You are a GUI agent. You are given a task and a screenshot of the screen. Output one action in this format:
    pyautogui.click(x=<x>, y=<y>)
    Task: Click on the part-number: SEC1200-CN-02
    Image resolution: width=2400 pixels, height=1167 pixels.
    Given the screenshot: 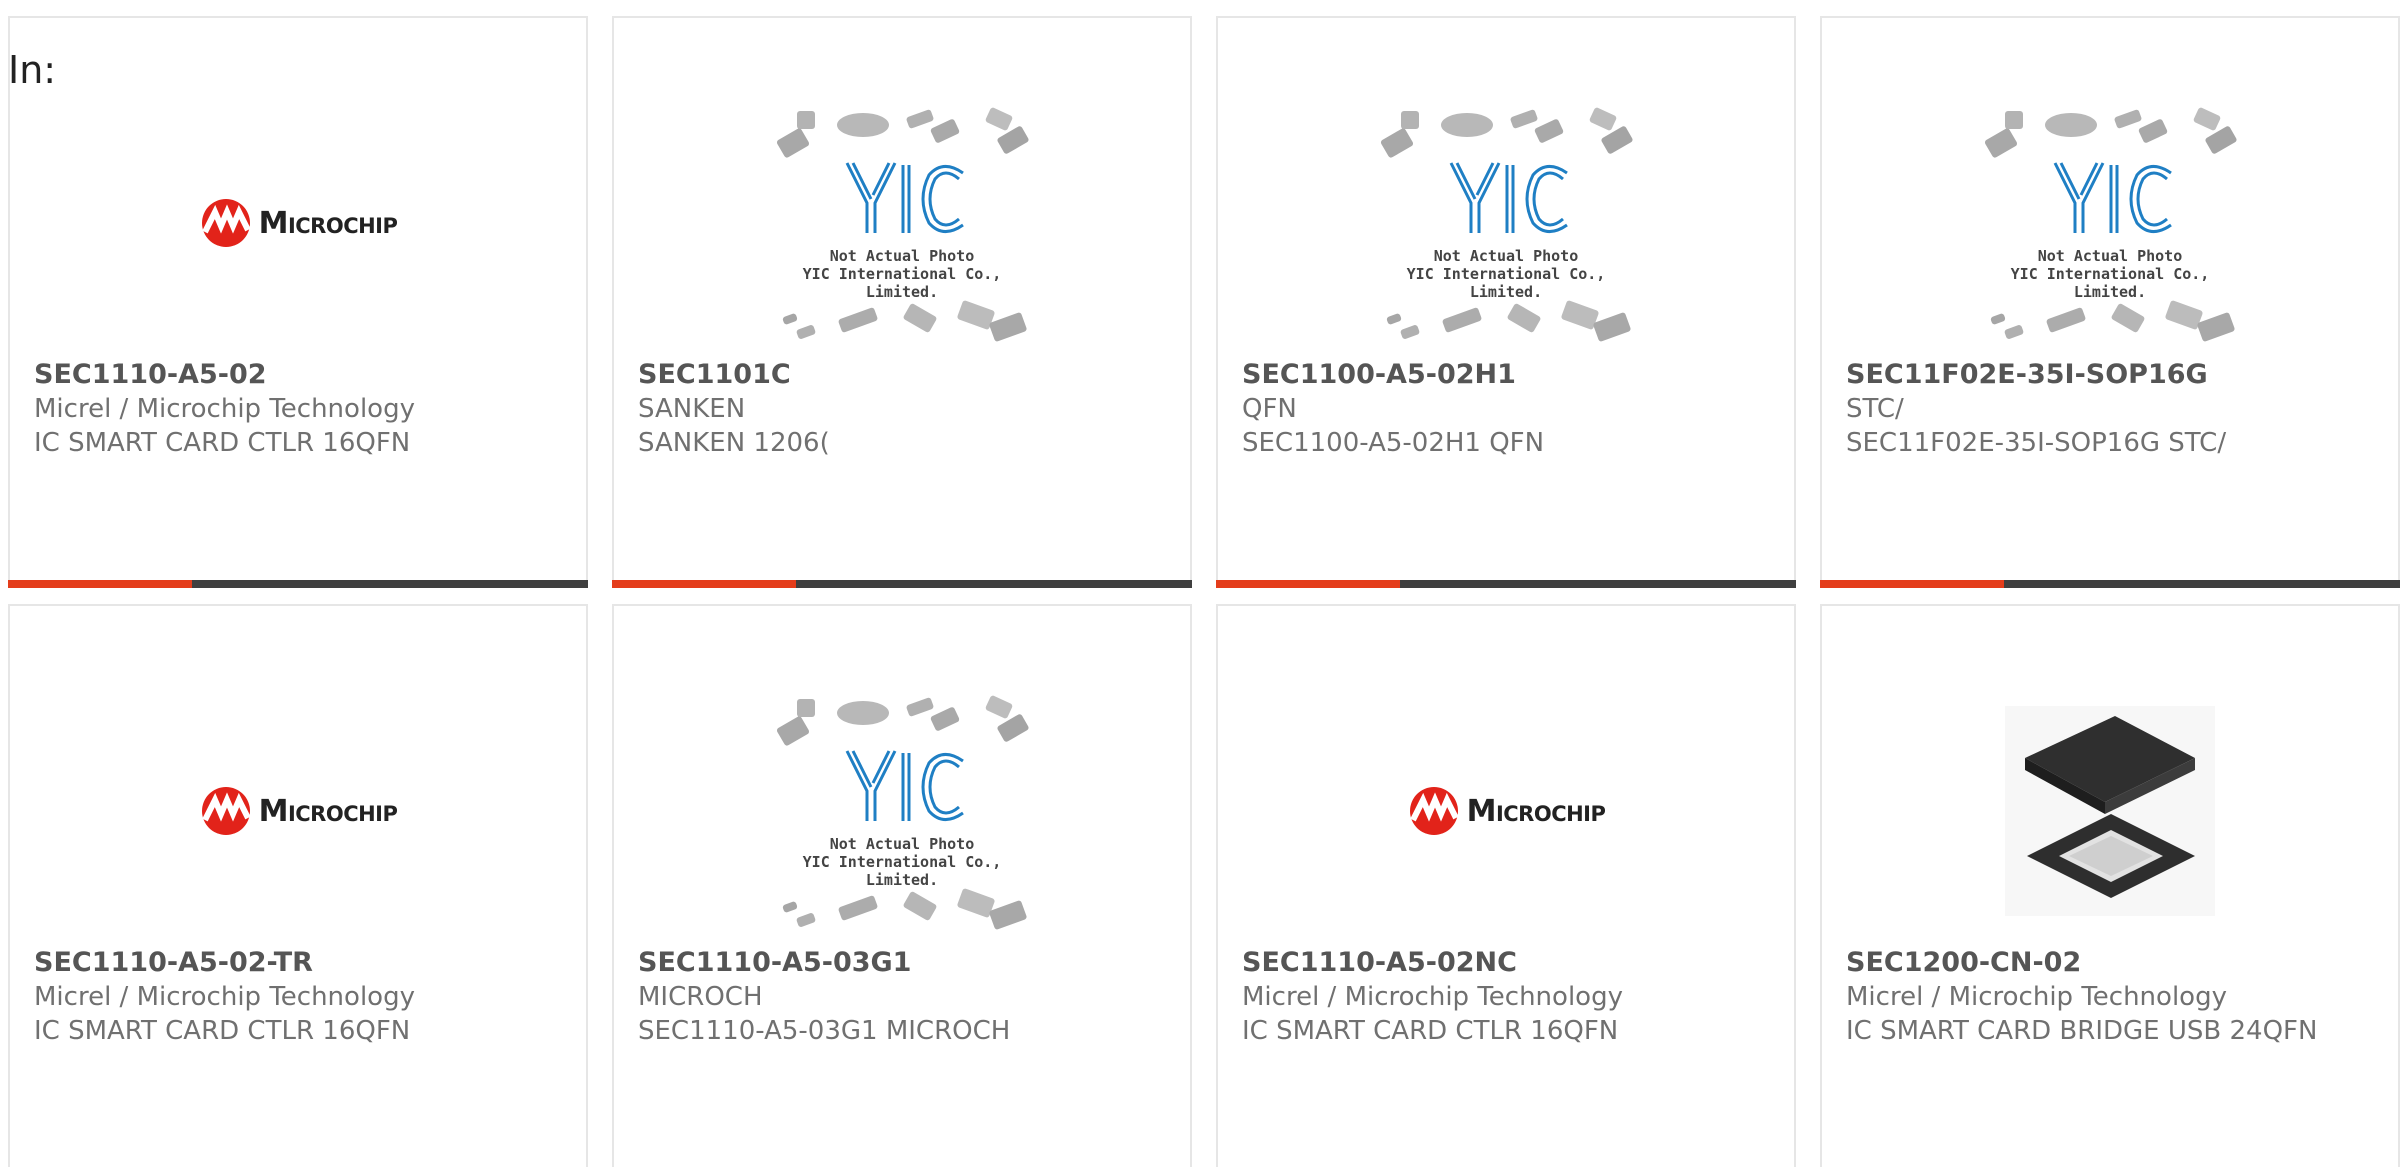 What is the action you would take?
    pyautogui.click(x=2110, y=963)
    